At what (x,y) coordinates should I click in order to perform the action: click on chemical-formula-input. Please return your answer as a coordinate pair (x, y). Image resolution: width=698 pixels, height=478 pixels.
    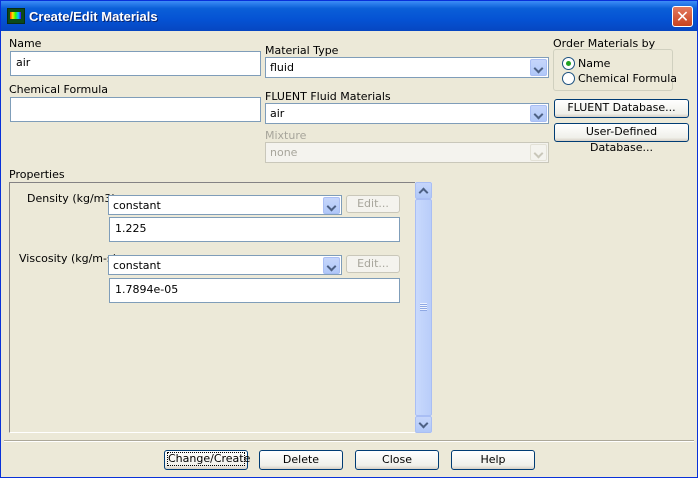
    Looking at the image, I should click on (135, 109).